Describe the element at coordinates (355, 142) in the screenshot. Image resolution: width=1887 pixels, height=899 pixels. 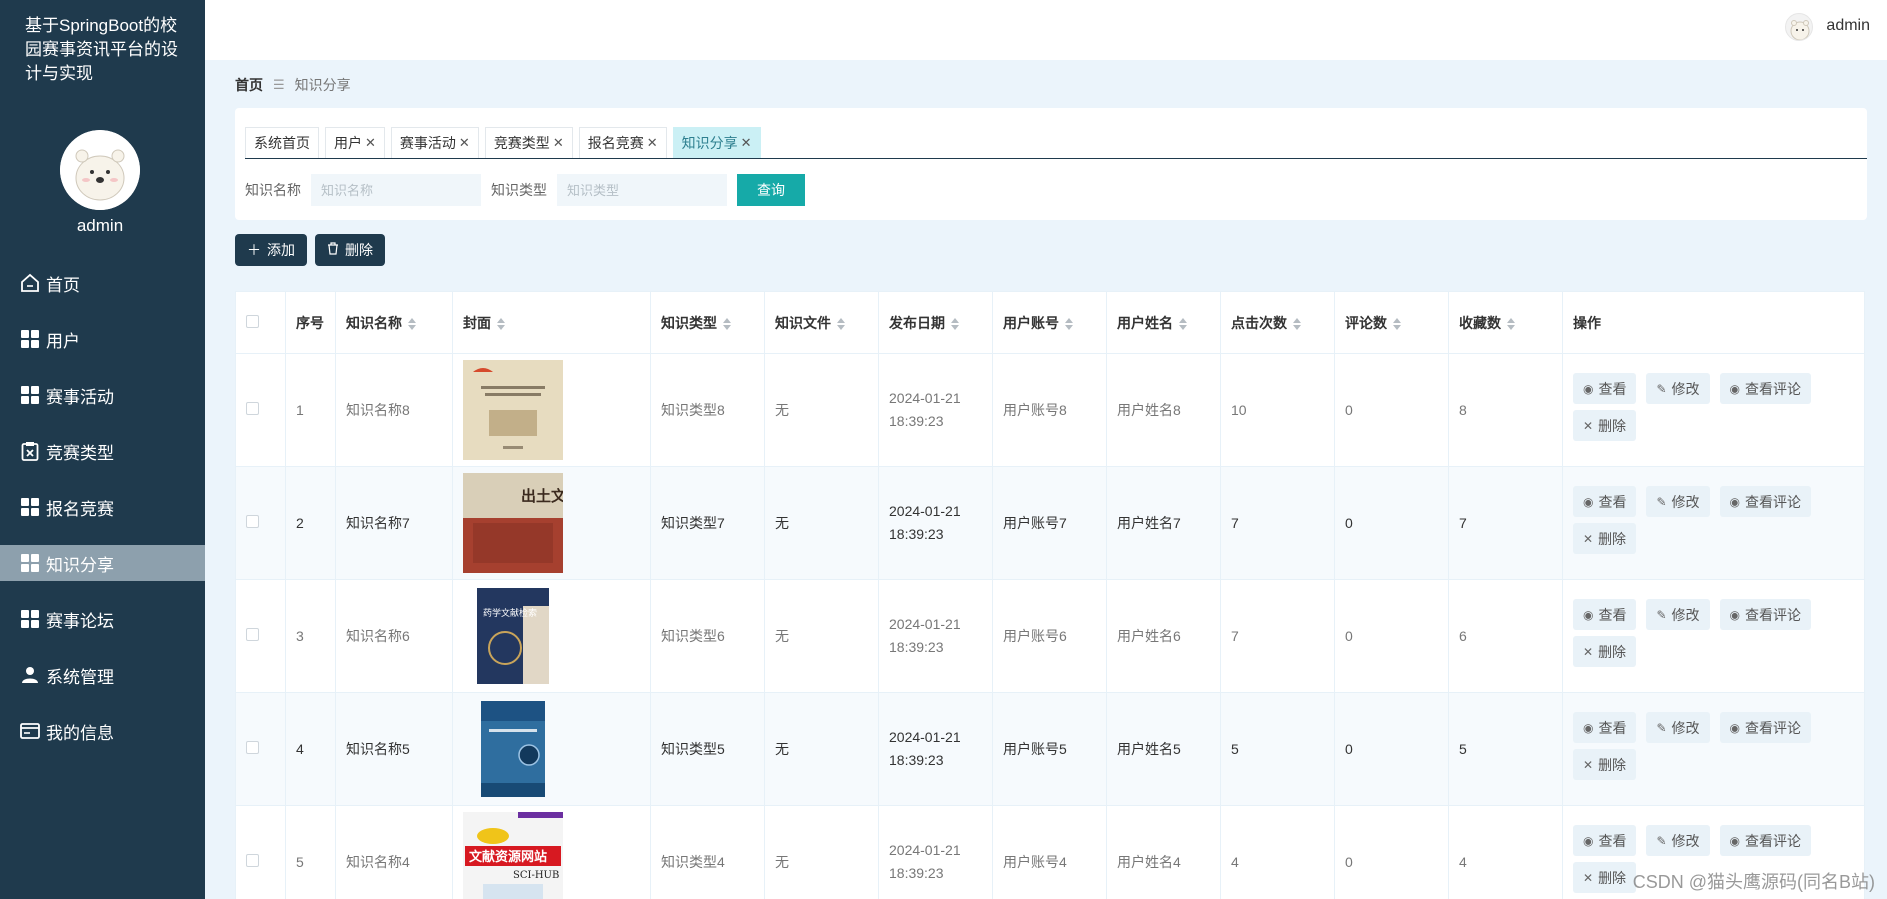
I see `tab-users: 用户 ✕` at that location.